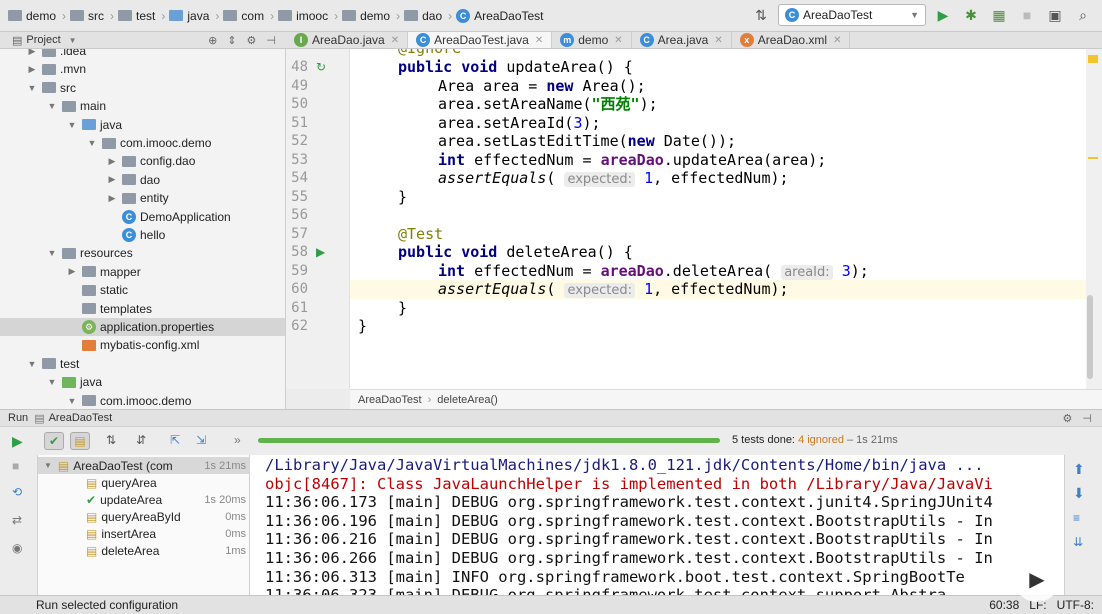 This screenshot has height=614, width=1102. I want to click on run-test-gutter-icon: ↻, so click(321, 67).